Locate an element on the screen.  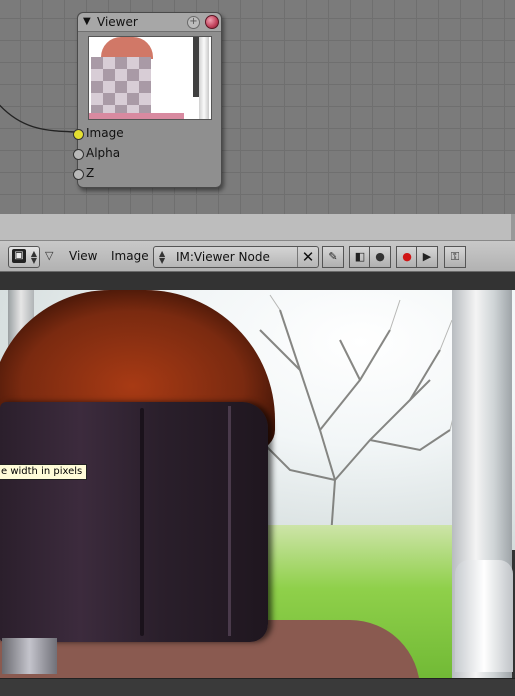
socket-label: Image is located at coordinates (105, 133).